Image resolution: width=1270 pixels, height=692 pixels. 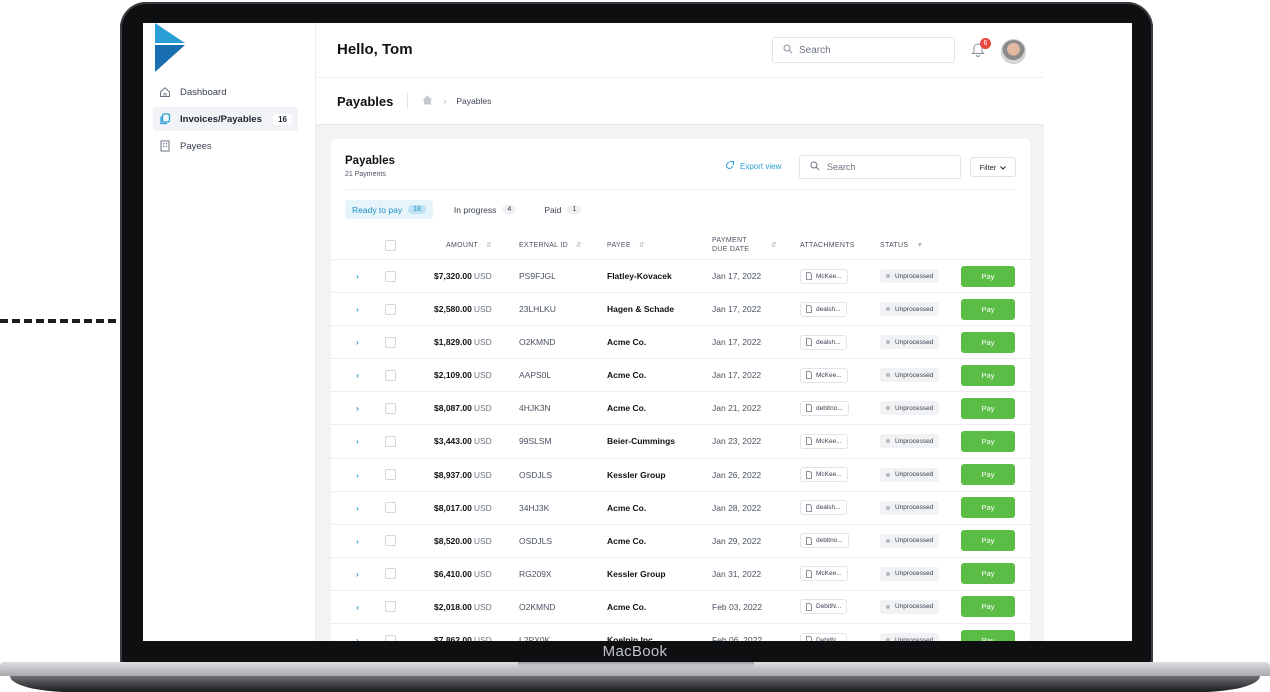 What do you see at coordinates (509, 209) in the screenshot?
I see `tab-count: 4` at bounding box center [509, 209].